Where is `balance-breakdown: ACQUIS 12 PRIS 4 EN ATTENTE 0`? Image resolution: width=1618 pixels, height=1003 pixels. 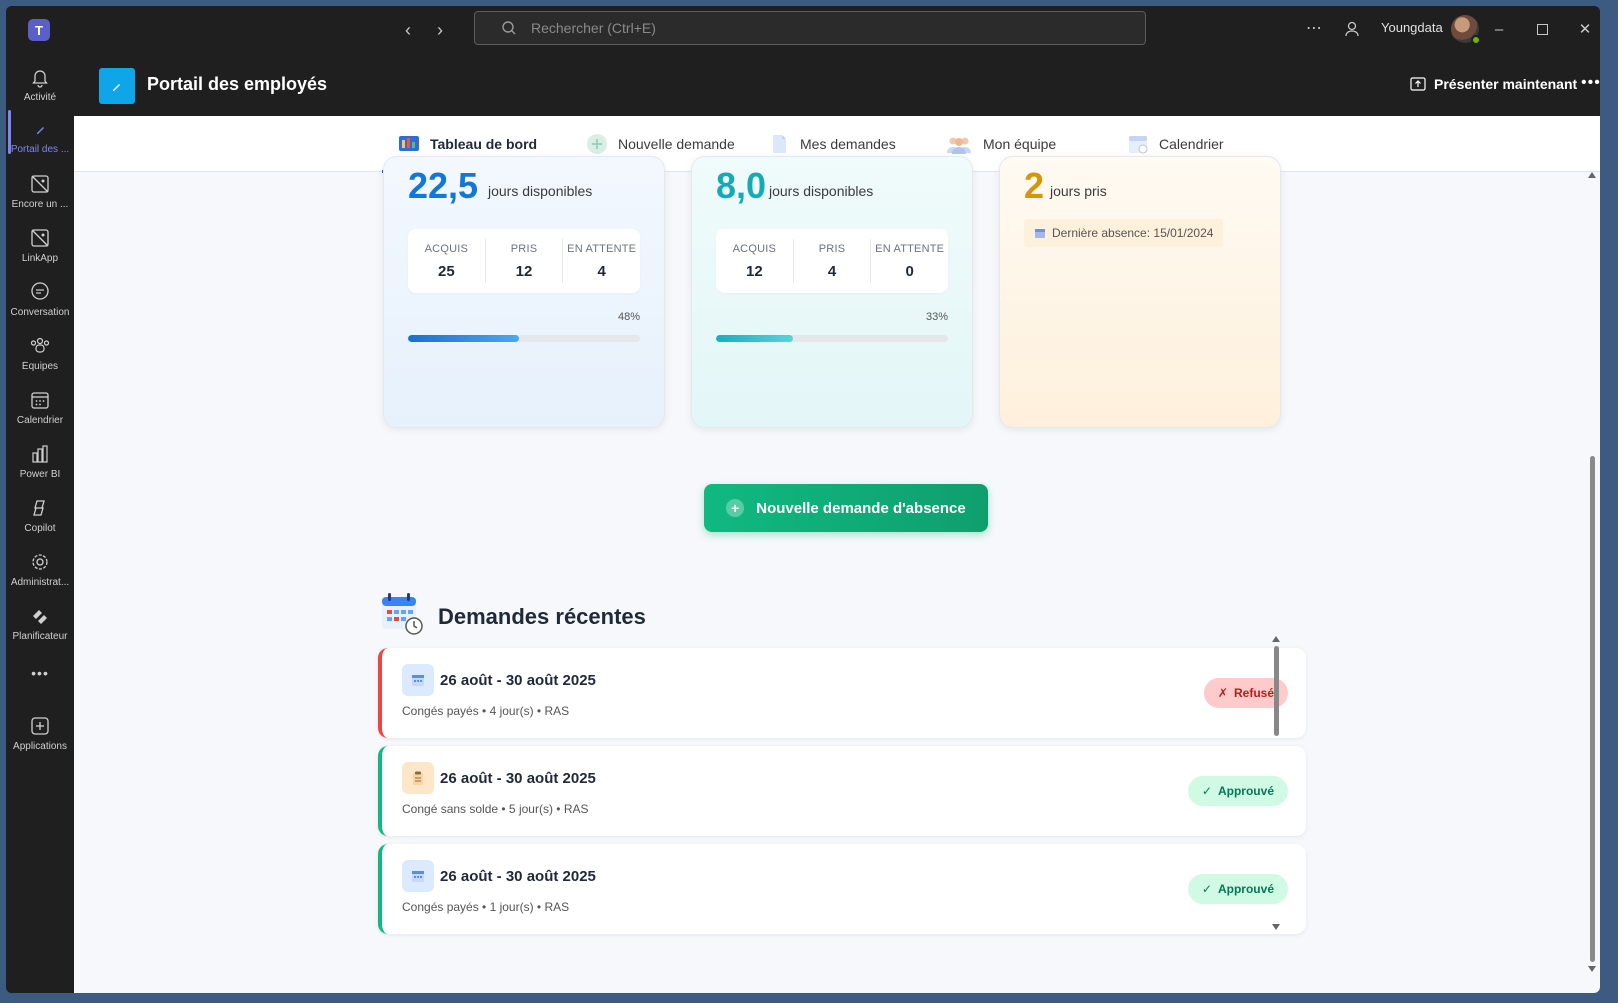
balance-breakdown: ACQUIS 12 PRIS 4 EN ATTENTE 0 is located at coordinates (832, 261).